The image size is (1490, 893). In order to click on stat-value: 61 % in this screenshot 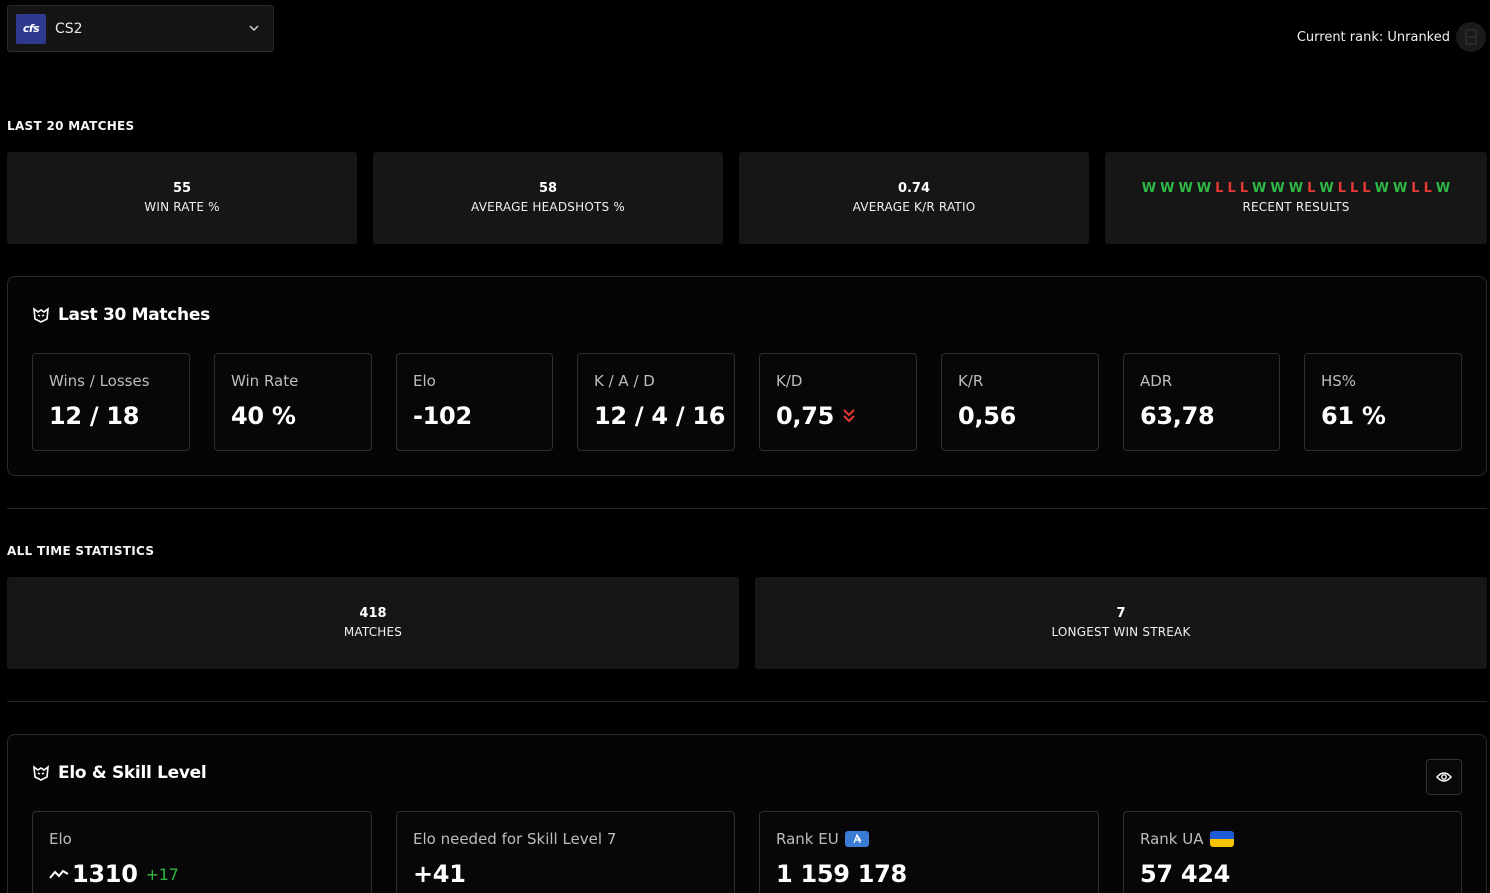, I will do `click(1353, 416)`.